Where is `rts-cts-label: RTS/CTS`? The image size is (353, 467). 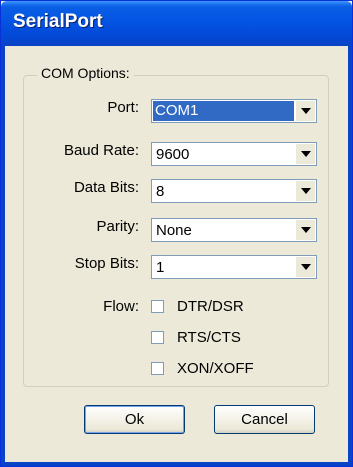 rts-cts-label: RTS/CTS is located at coordinates (209, 337).